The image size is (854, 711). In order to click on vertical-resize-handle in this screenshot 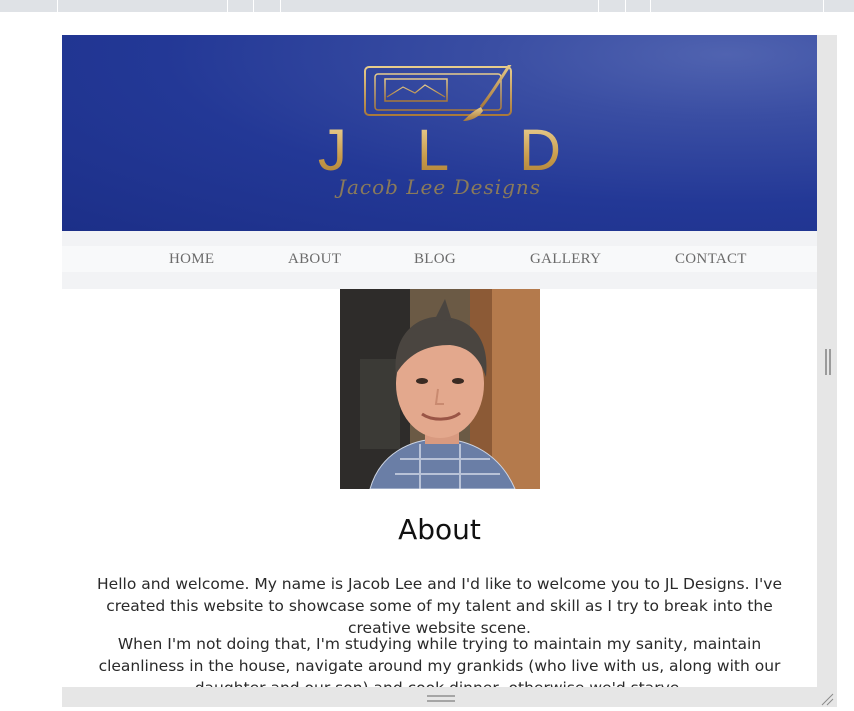, I will do `click(828, 362)`.